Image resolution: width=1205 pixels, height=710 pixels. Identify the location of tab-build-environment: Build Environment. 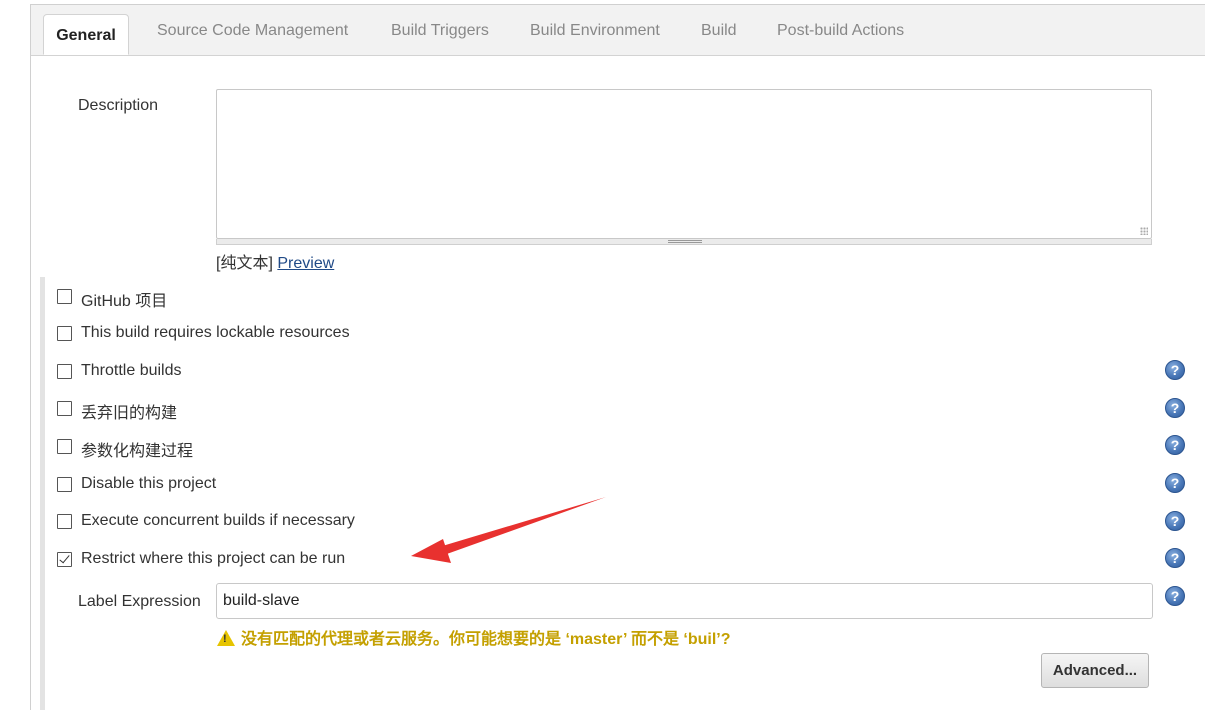
(595, 31).